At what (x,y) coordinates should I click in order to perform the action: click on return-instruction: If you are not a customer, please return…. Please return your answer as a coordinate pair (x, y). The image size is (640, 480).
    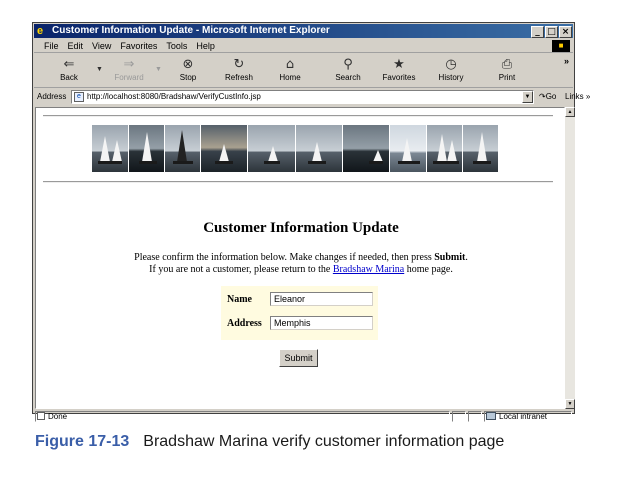
    Looking at the image, I should click on (301, 269).